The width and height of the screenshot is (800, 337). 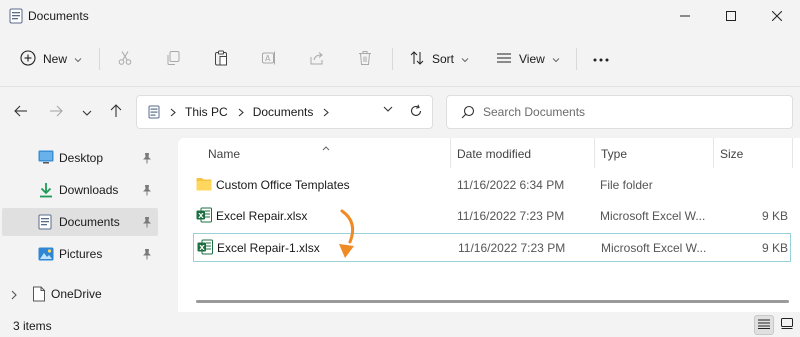 I want to click on arrow-up-icon, so click(x=116, y=112).